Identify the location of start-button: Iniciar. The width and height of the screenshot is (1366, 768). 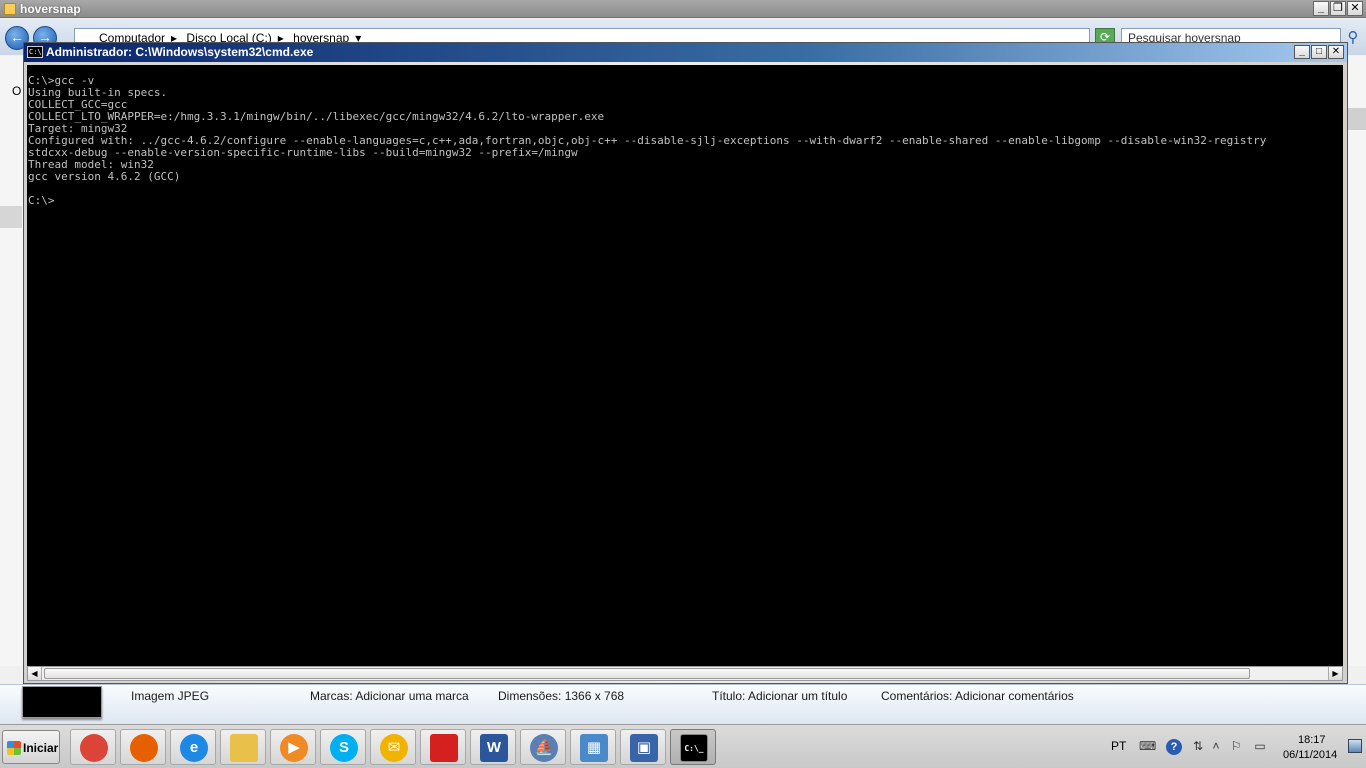
(31, 747).